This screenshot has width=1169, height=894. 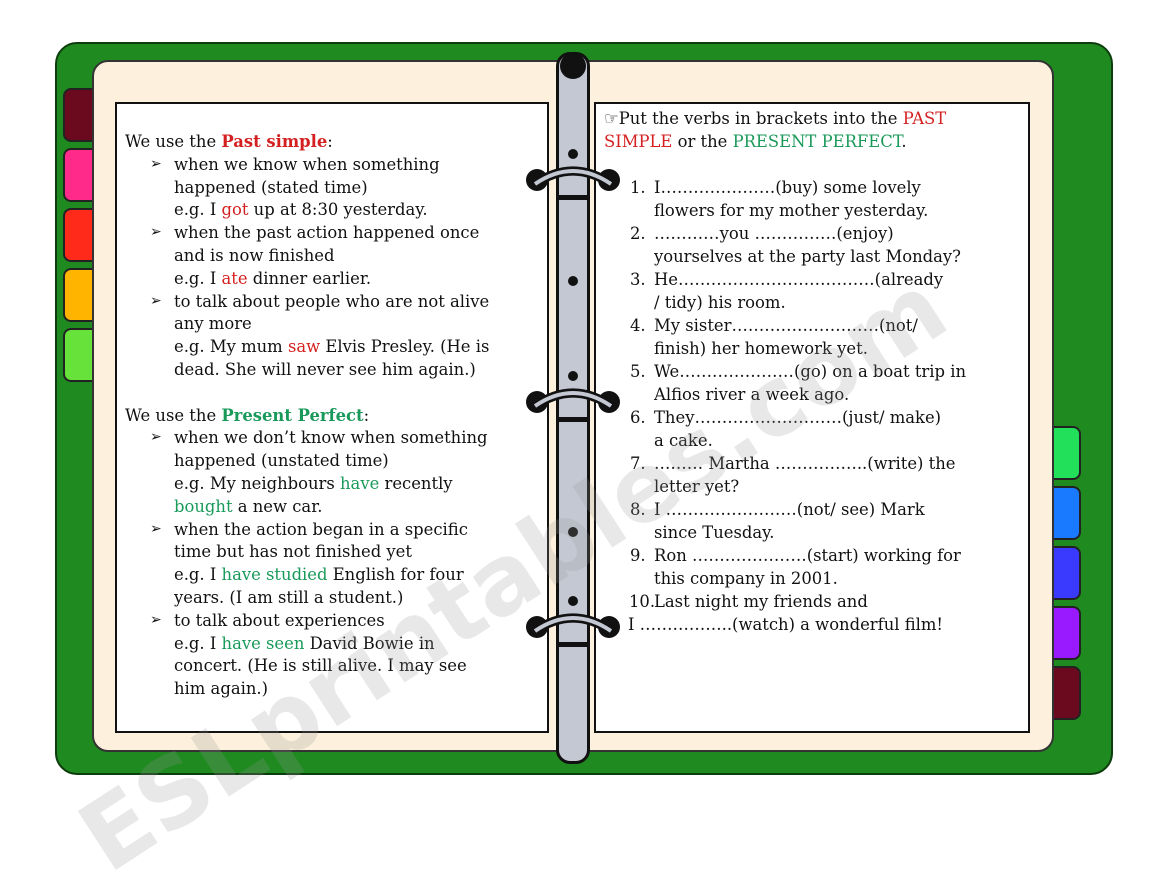 What do you see at coordinates (573, 350) in the screenshot?
I see `binder-rings` at bounding box center [573, 350].